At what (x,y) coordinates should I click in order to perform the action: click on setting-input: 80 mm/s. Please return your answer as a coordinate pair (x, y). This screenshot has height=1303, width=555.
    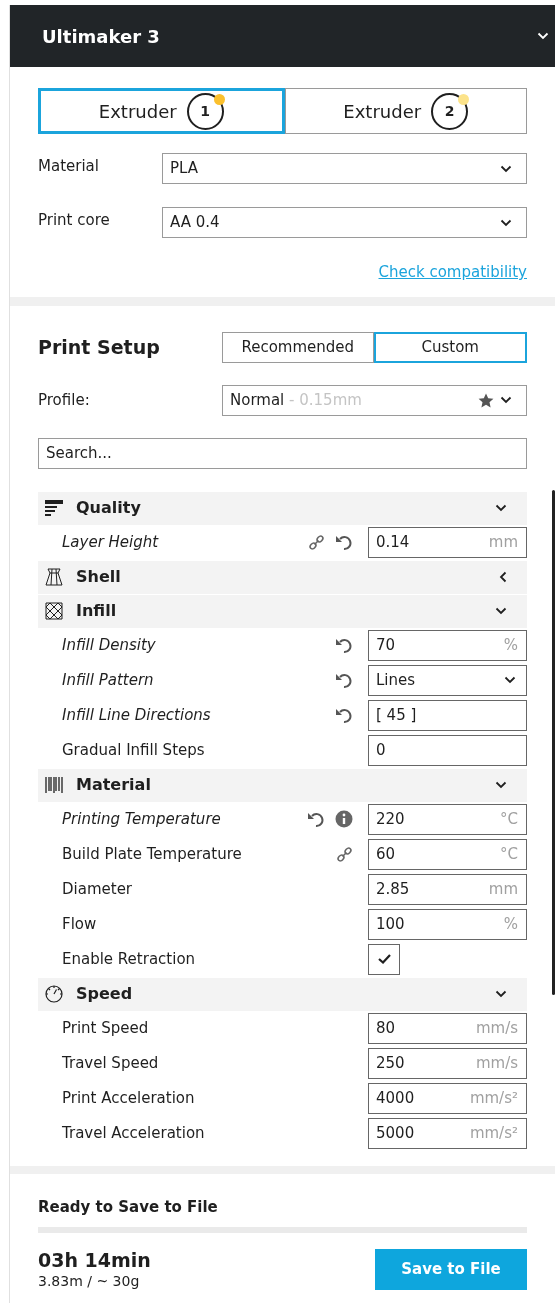
    Looking at the image, I should click on (447, 1028).